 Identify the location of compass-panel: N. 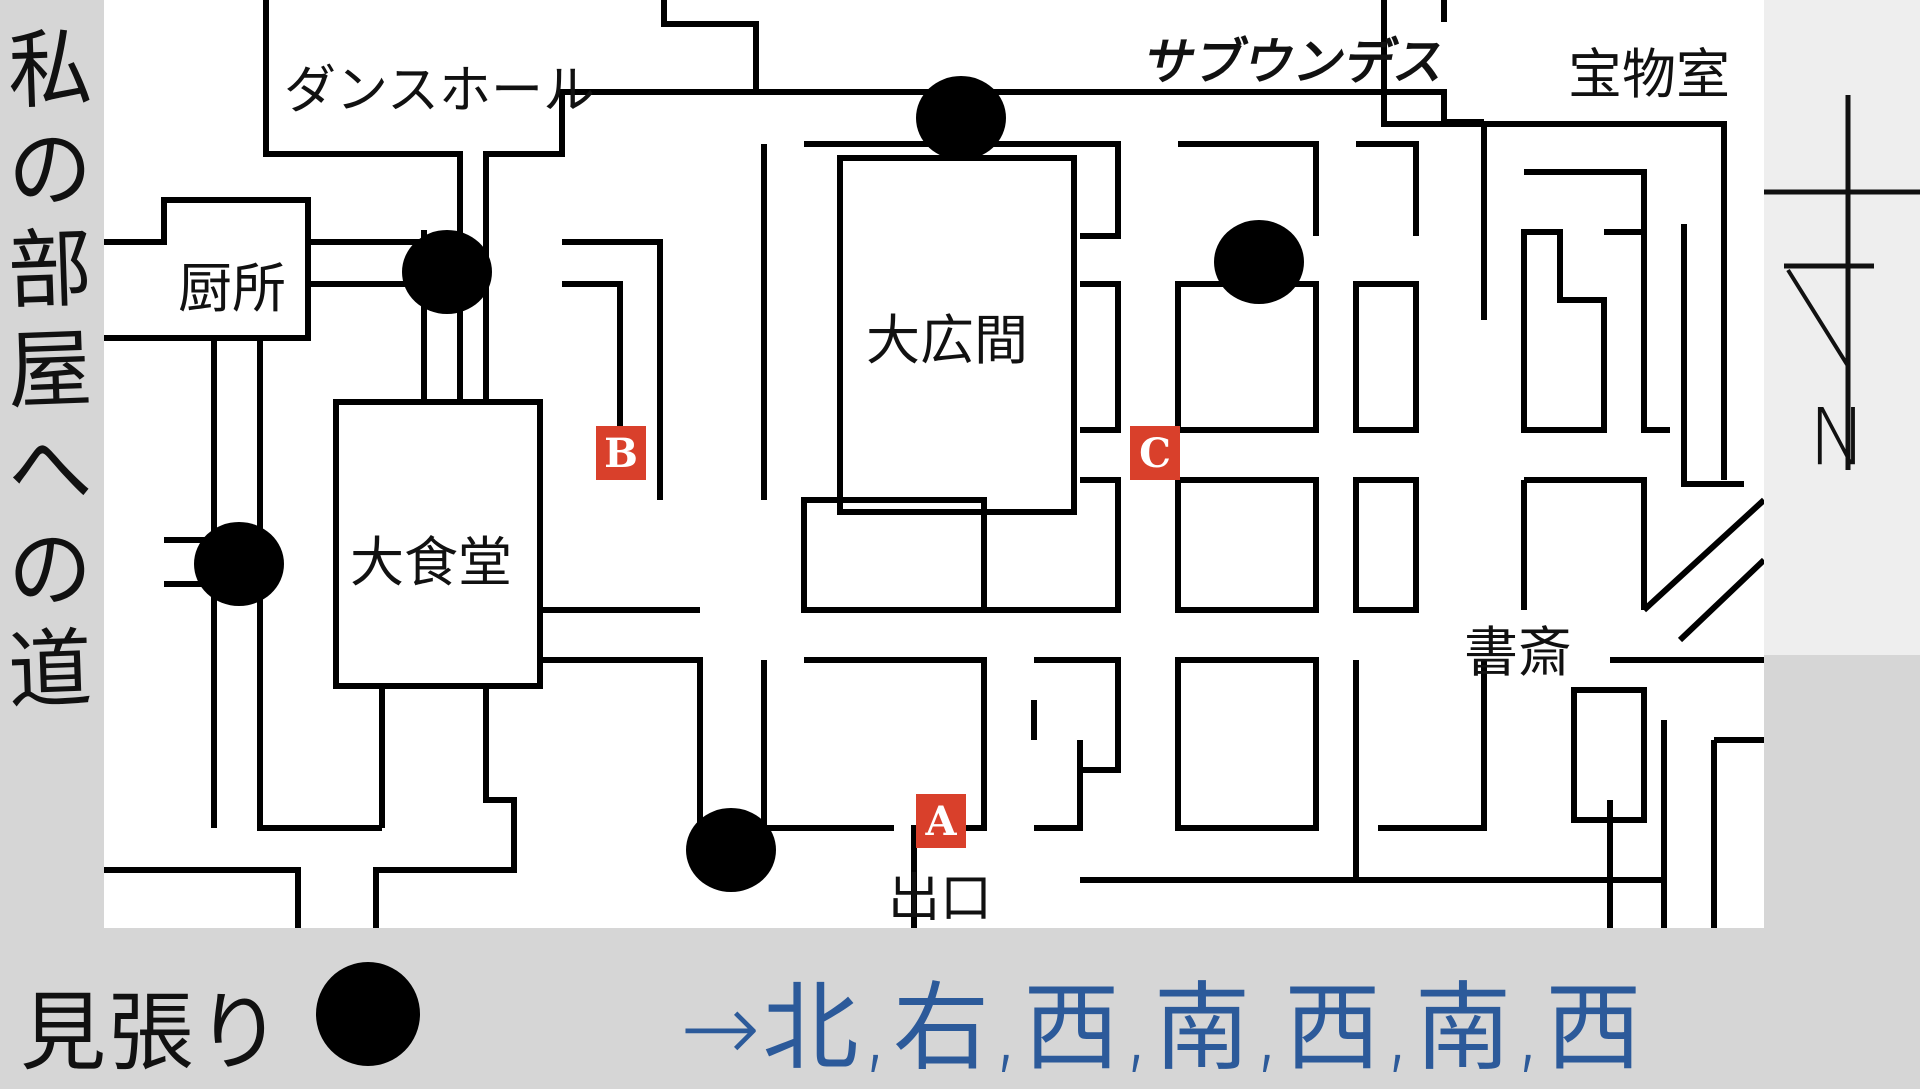
(1842, 327).